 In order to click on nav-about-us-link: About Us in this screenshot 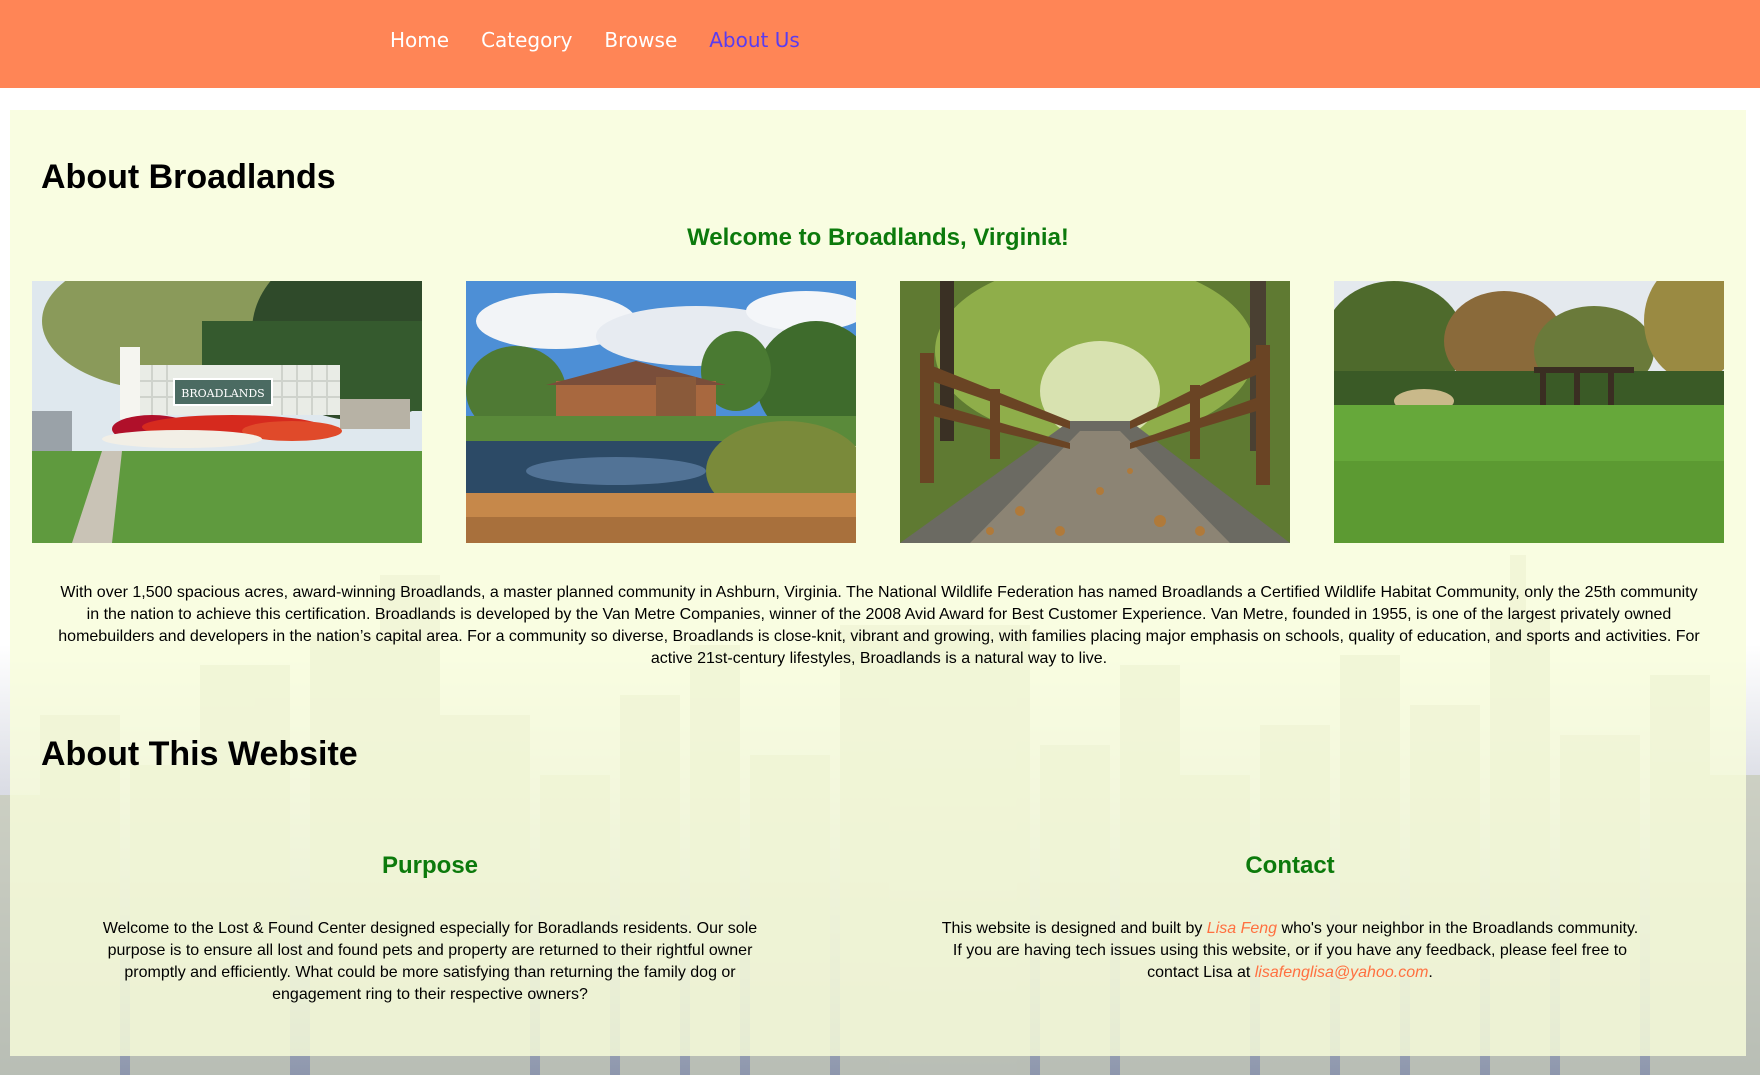, I will do `click(754, 40)`.